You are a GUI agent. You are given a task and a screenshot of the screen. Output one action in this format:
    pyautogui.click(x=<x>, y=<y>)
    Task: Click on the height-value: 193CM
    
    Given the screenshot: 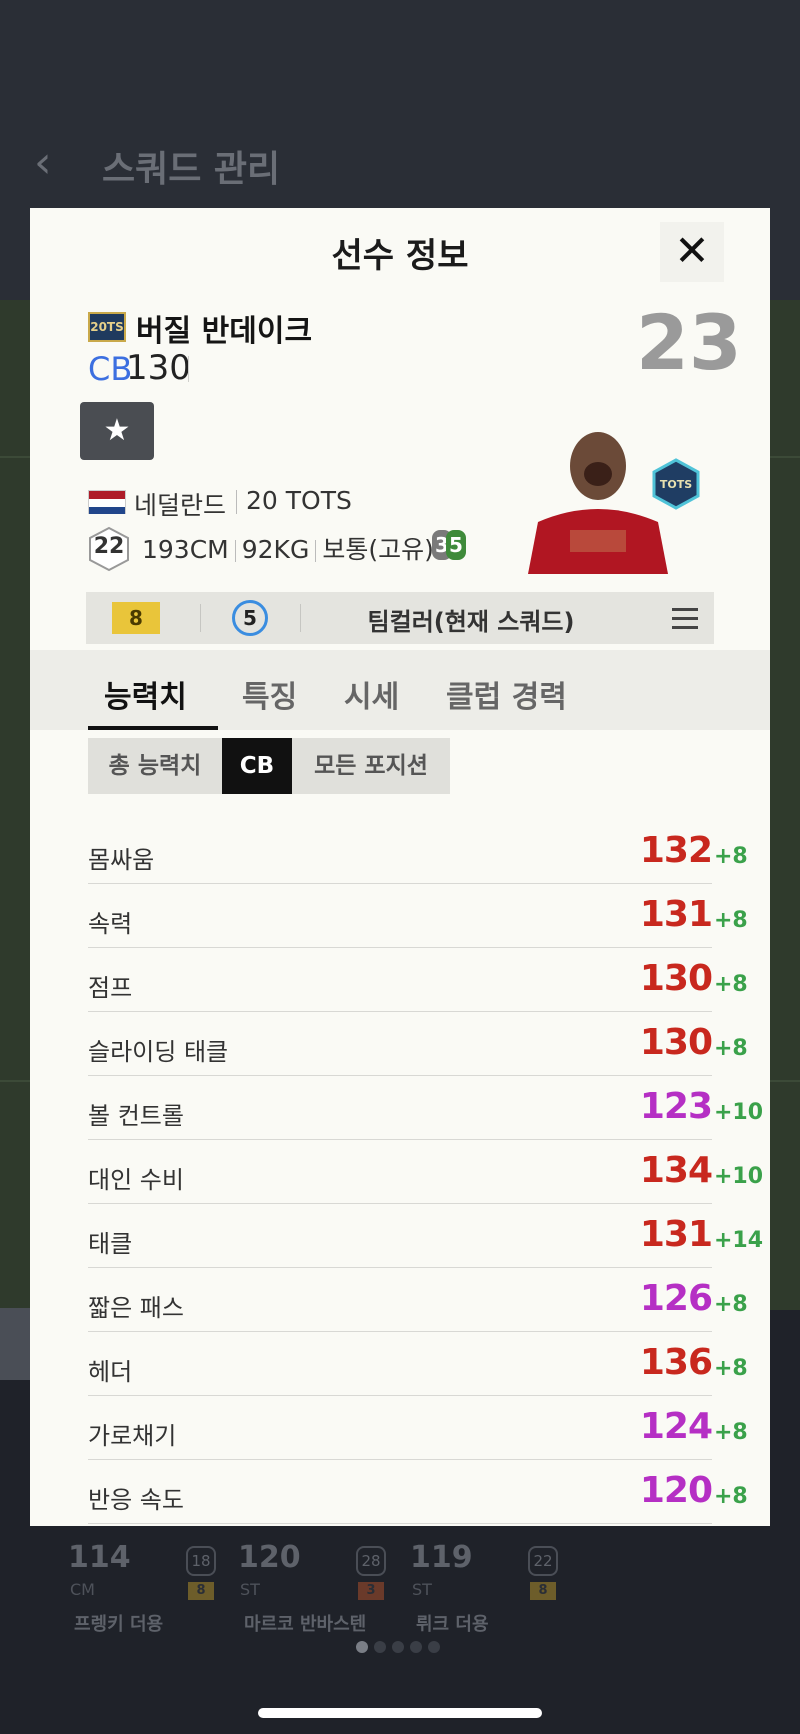 What is the action you would take?
    pyautogui.click(x=185, y=549)
    